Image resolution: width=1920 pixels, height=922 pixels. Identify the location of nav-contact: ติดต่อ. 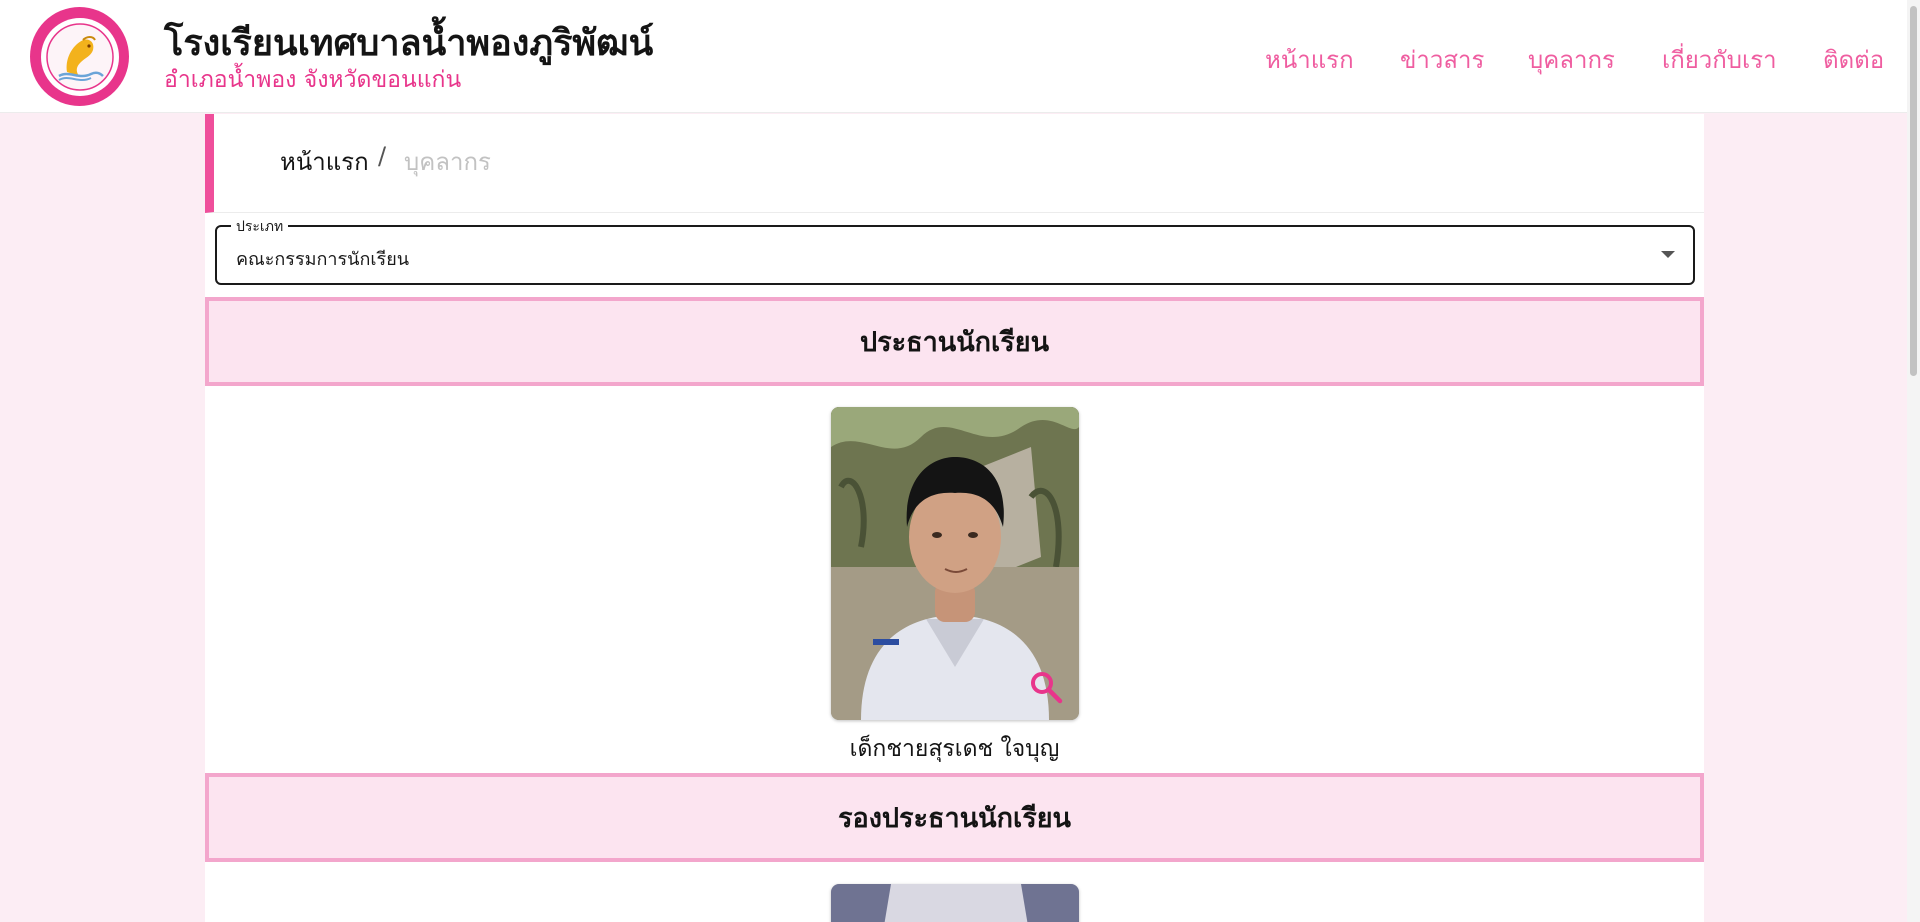
(1853, 59).